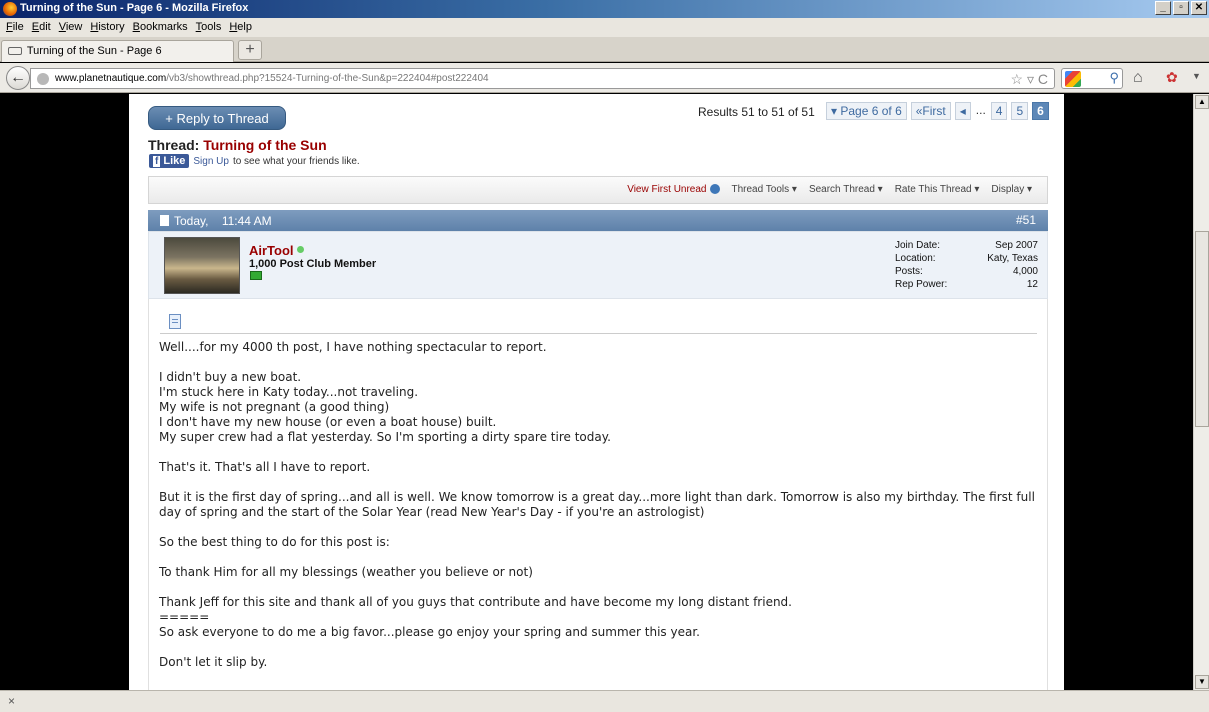 The width and height of the screenshot is (1209, 712). What do you see at coordinates (111, 78) in the screenshot?
I see `url-domain: www.planetnautique.com` at bounding box center [111, 78].